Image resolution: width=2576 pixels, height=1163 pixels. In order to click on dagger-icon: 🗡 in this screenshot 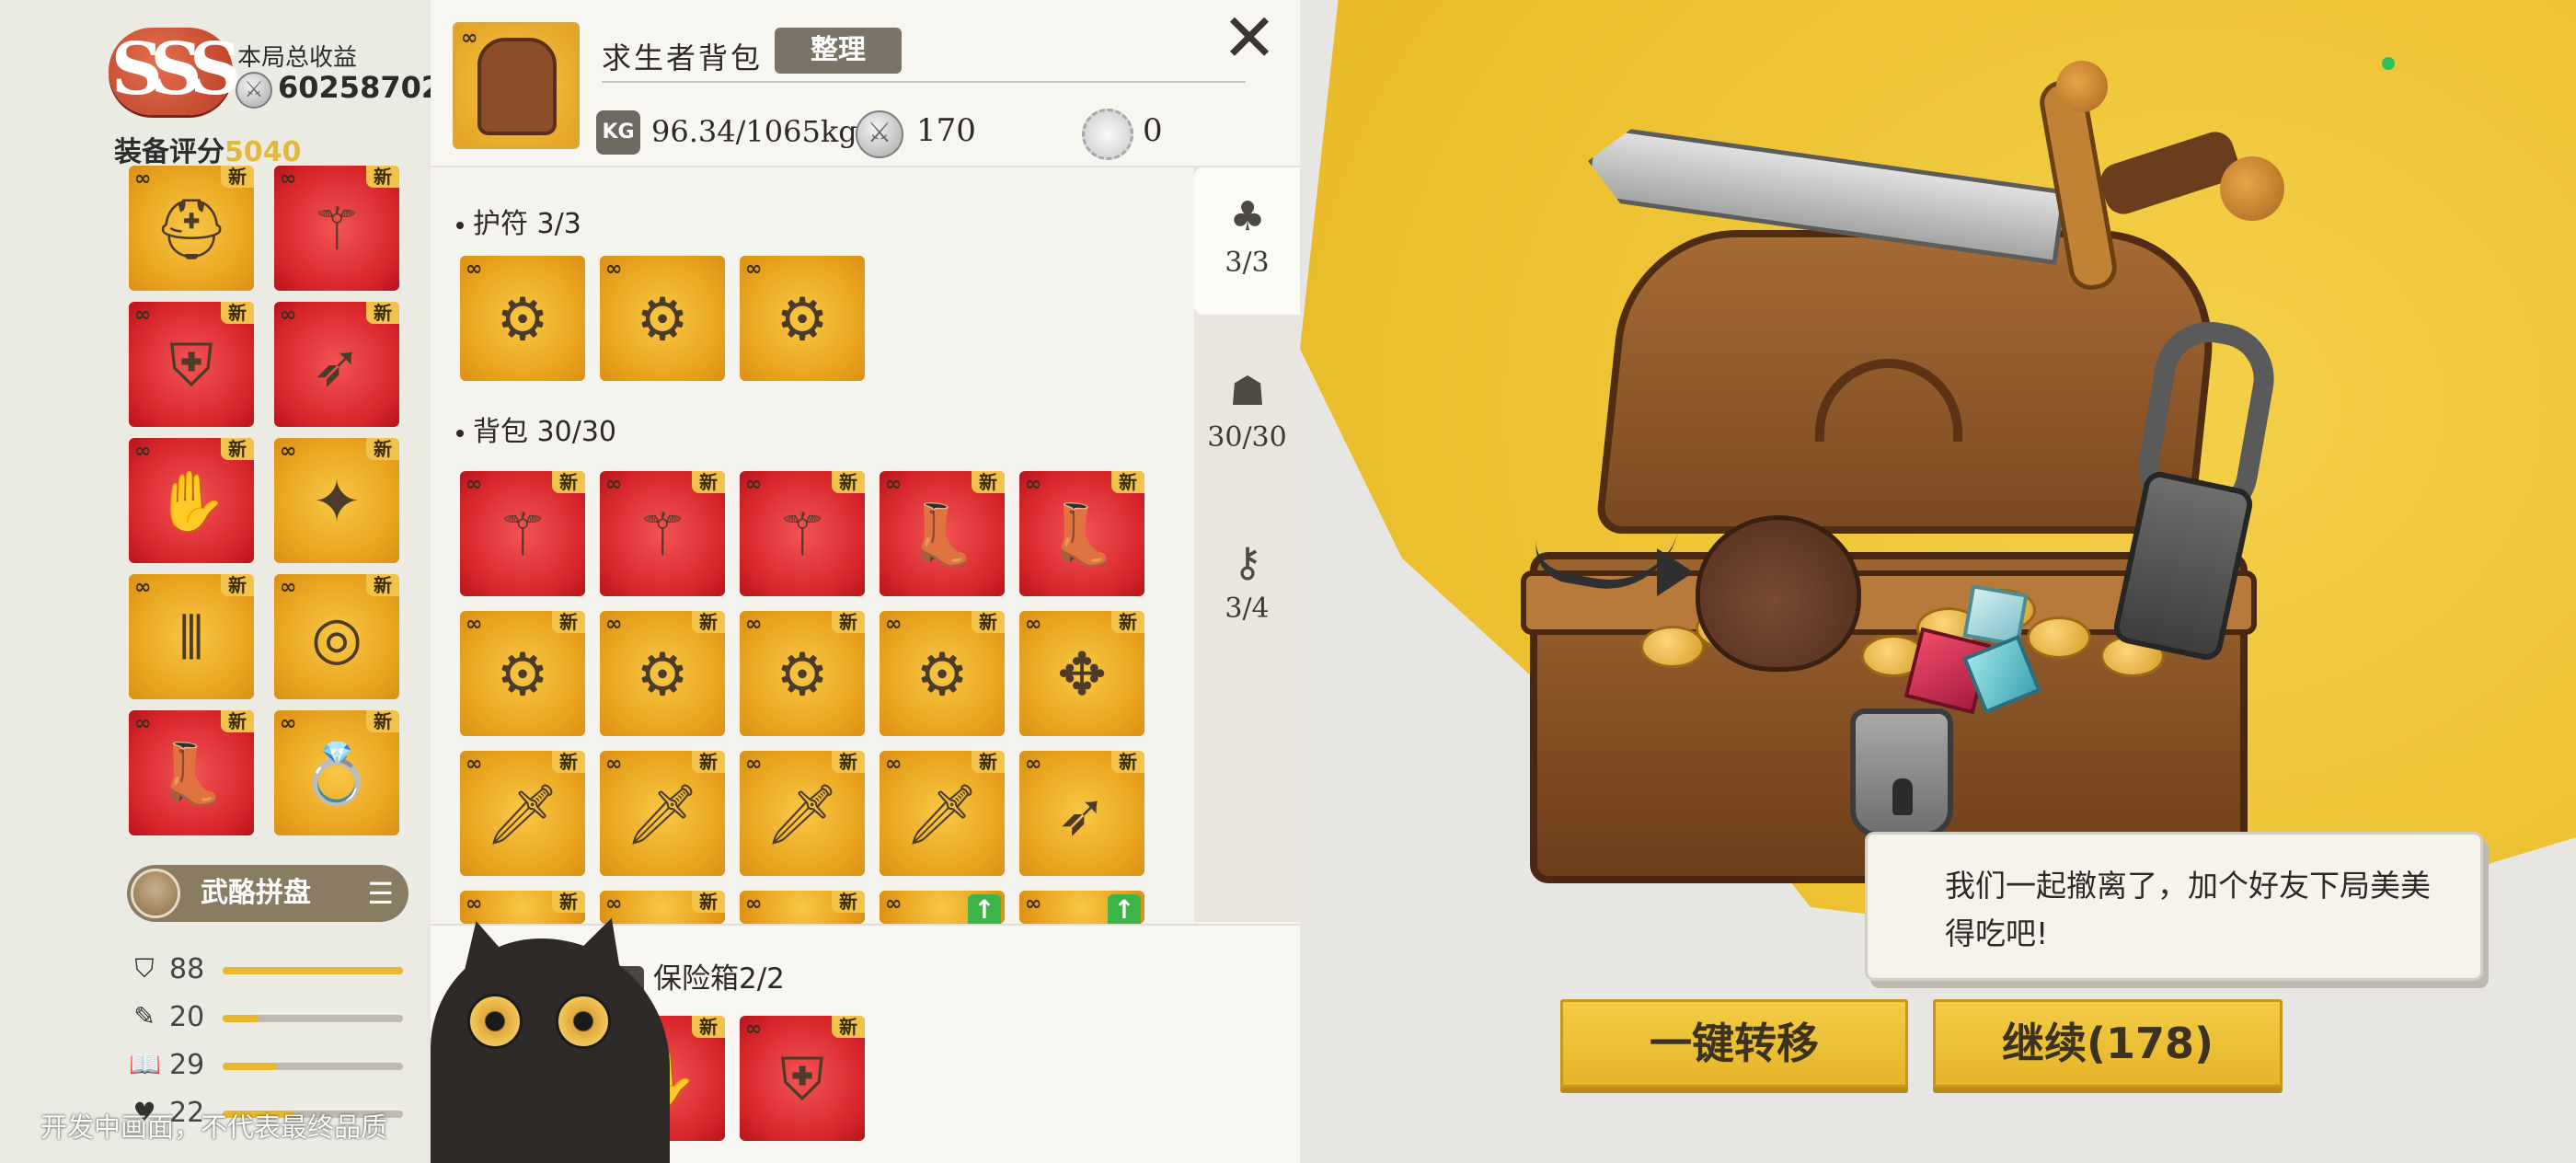, I will do `click(802, 815)`.